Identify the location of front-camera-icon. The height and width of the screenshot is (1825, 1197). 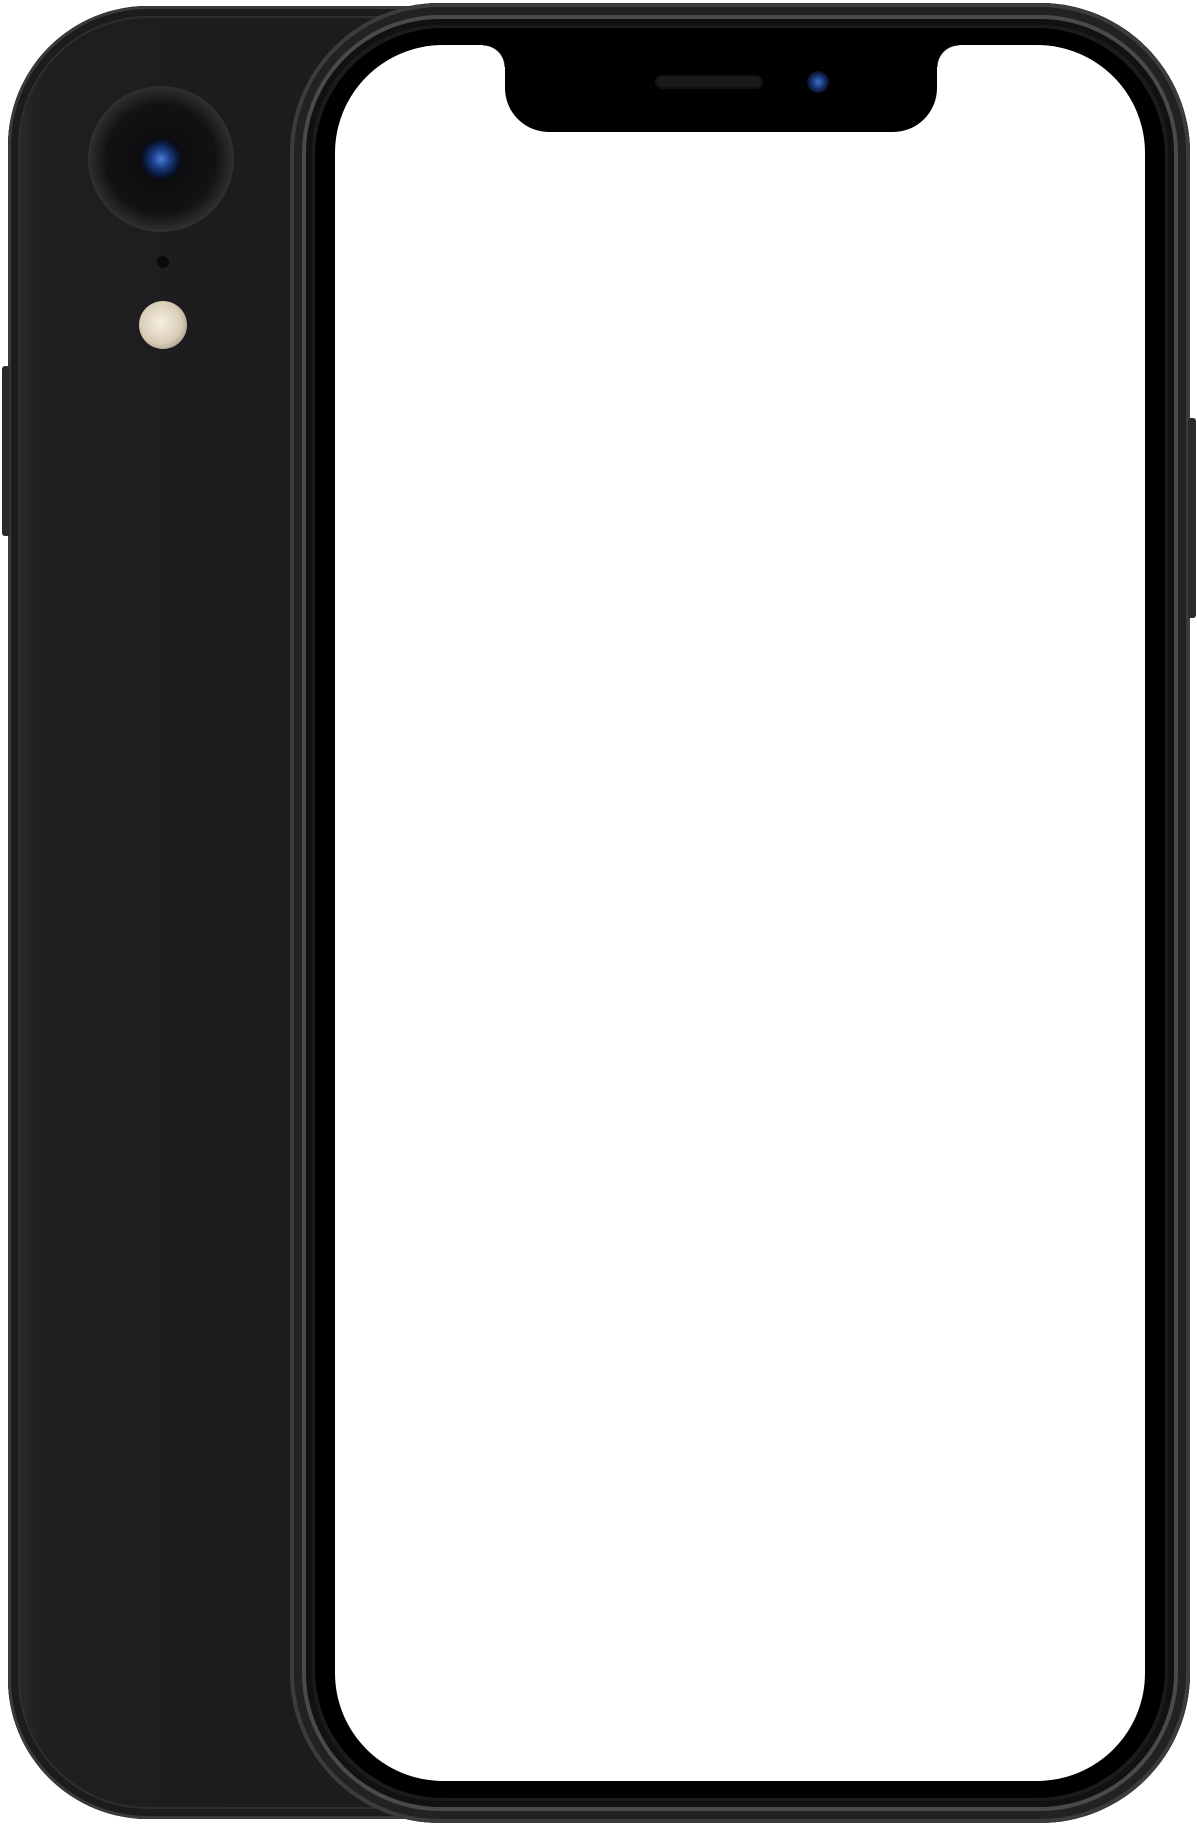
(818, 82).